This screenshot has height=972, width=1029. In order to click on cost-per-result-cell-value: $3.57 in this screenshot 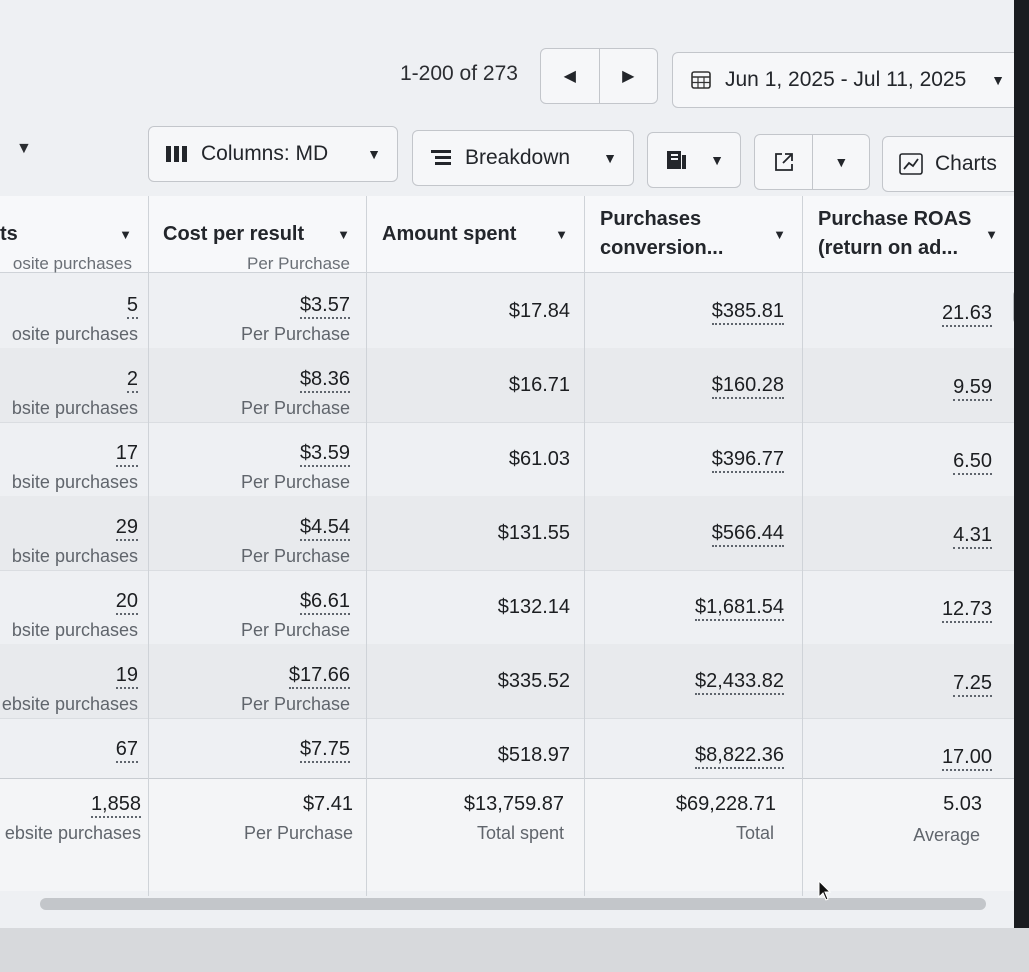, I will do `click(324, 306)`.